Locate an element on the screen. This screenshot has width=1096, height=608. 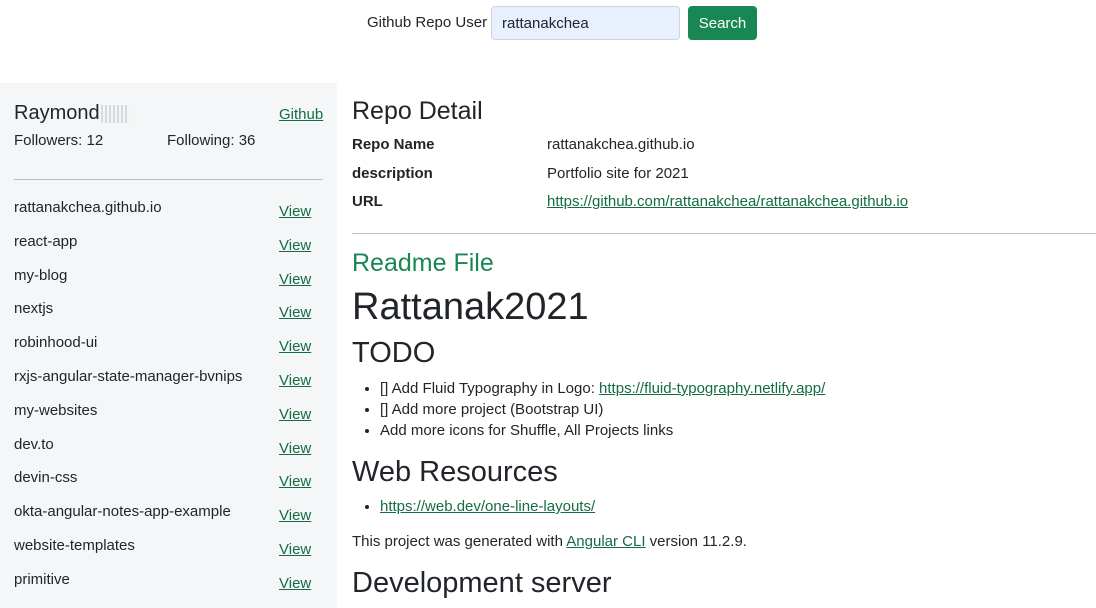
following-count: Following: 36 is located at coordinates (211, 140).